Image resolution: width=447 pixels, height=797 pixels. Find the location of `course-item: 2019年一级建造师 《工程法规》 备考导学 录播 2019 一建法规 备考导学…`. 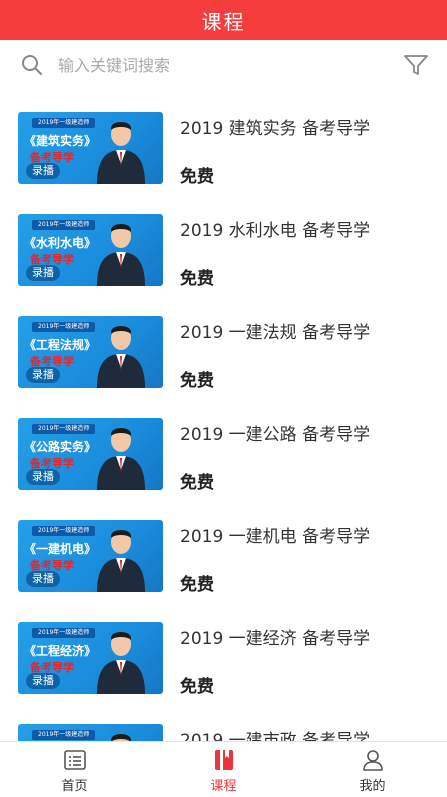

course-item: 2019年一级建造师 《工程法规》 备考导学 录播 2019 一建法规 备考导学… is located at coordinates (223, 345).